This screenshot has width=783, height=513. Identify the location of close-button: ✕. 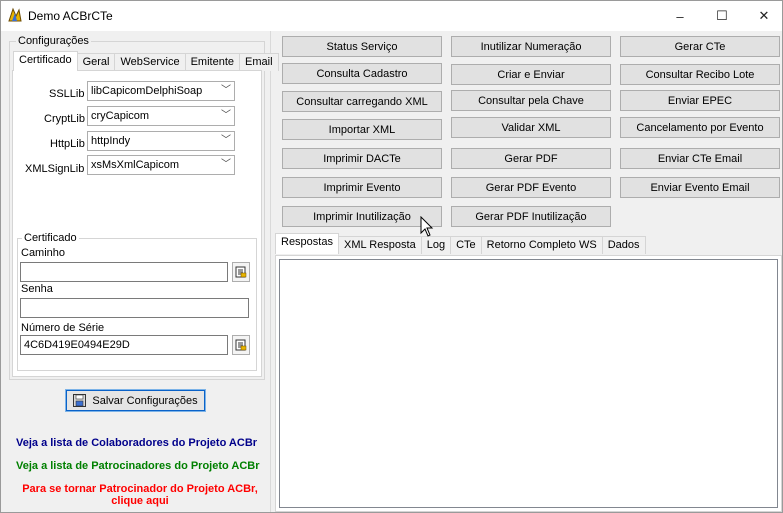
(762, 16).